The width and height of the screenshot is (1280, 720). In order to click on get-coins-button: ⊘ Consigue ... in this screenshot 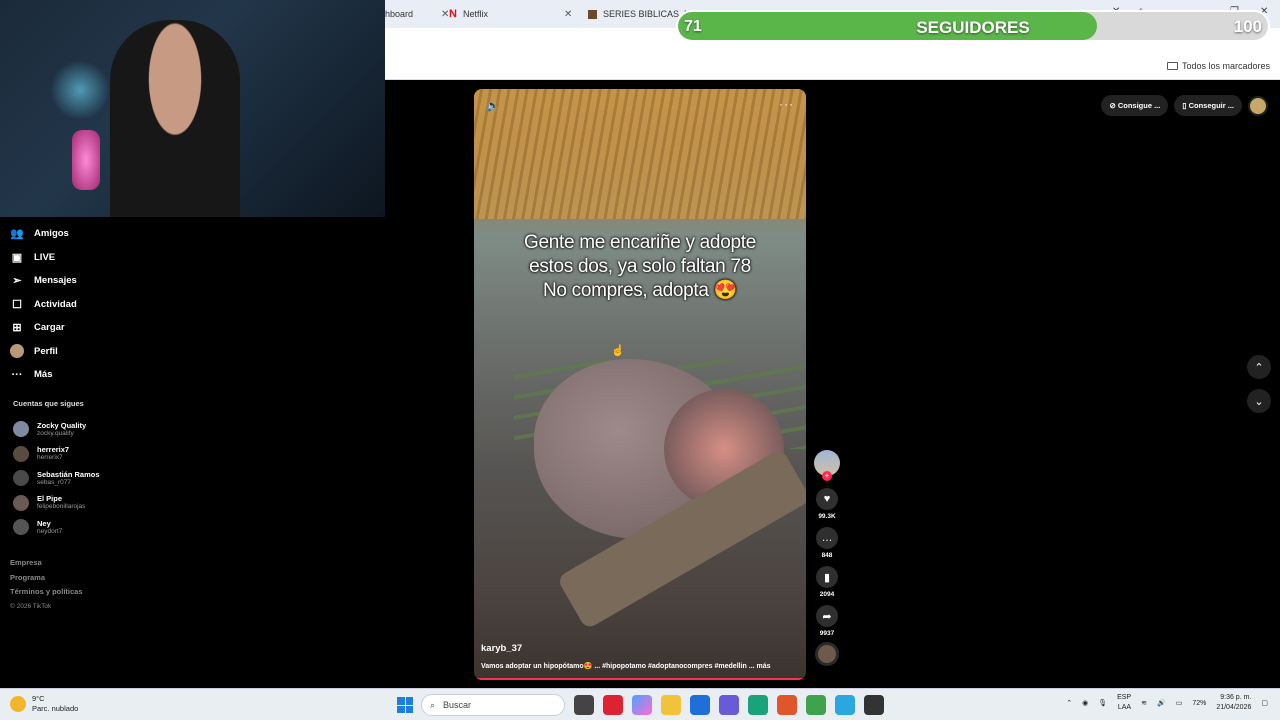, I will do `click(1135, 105)`.